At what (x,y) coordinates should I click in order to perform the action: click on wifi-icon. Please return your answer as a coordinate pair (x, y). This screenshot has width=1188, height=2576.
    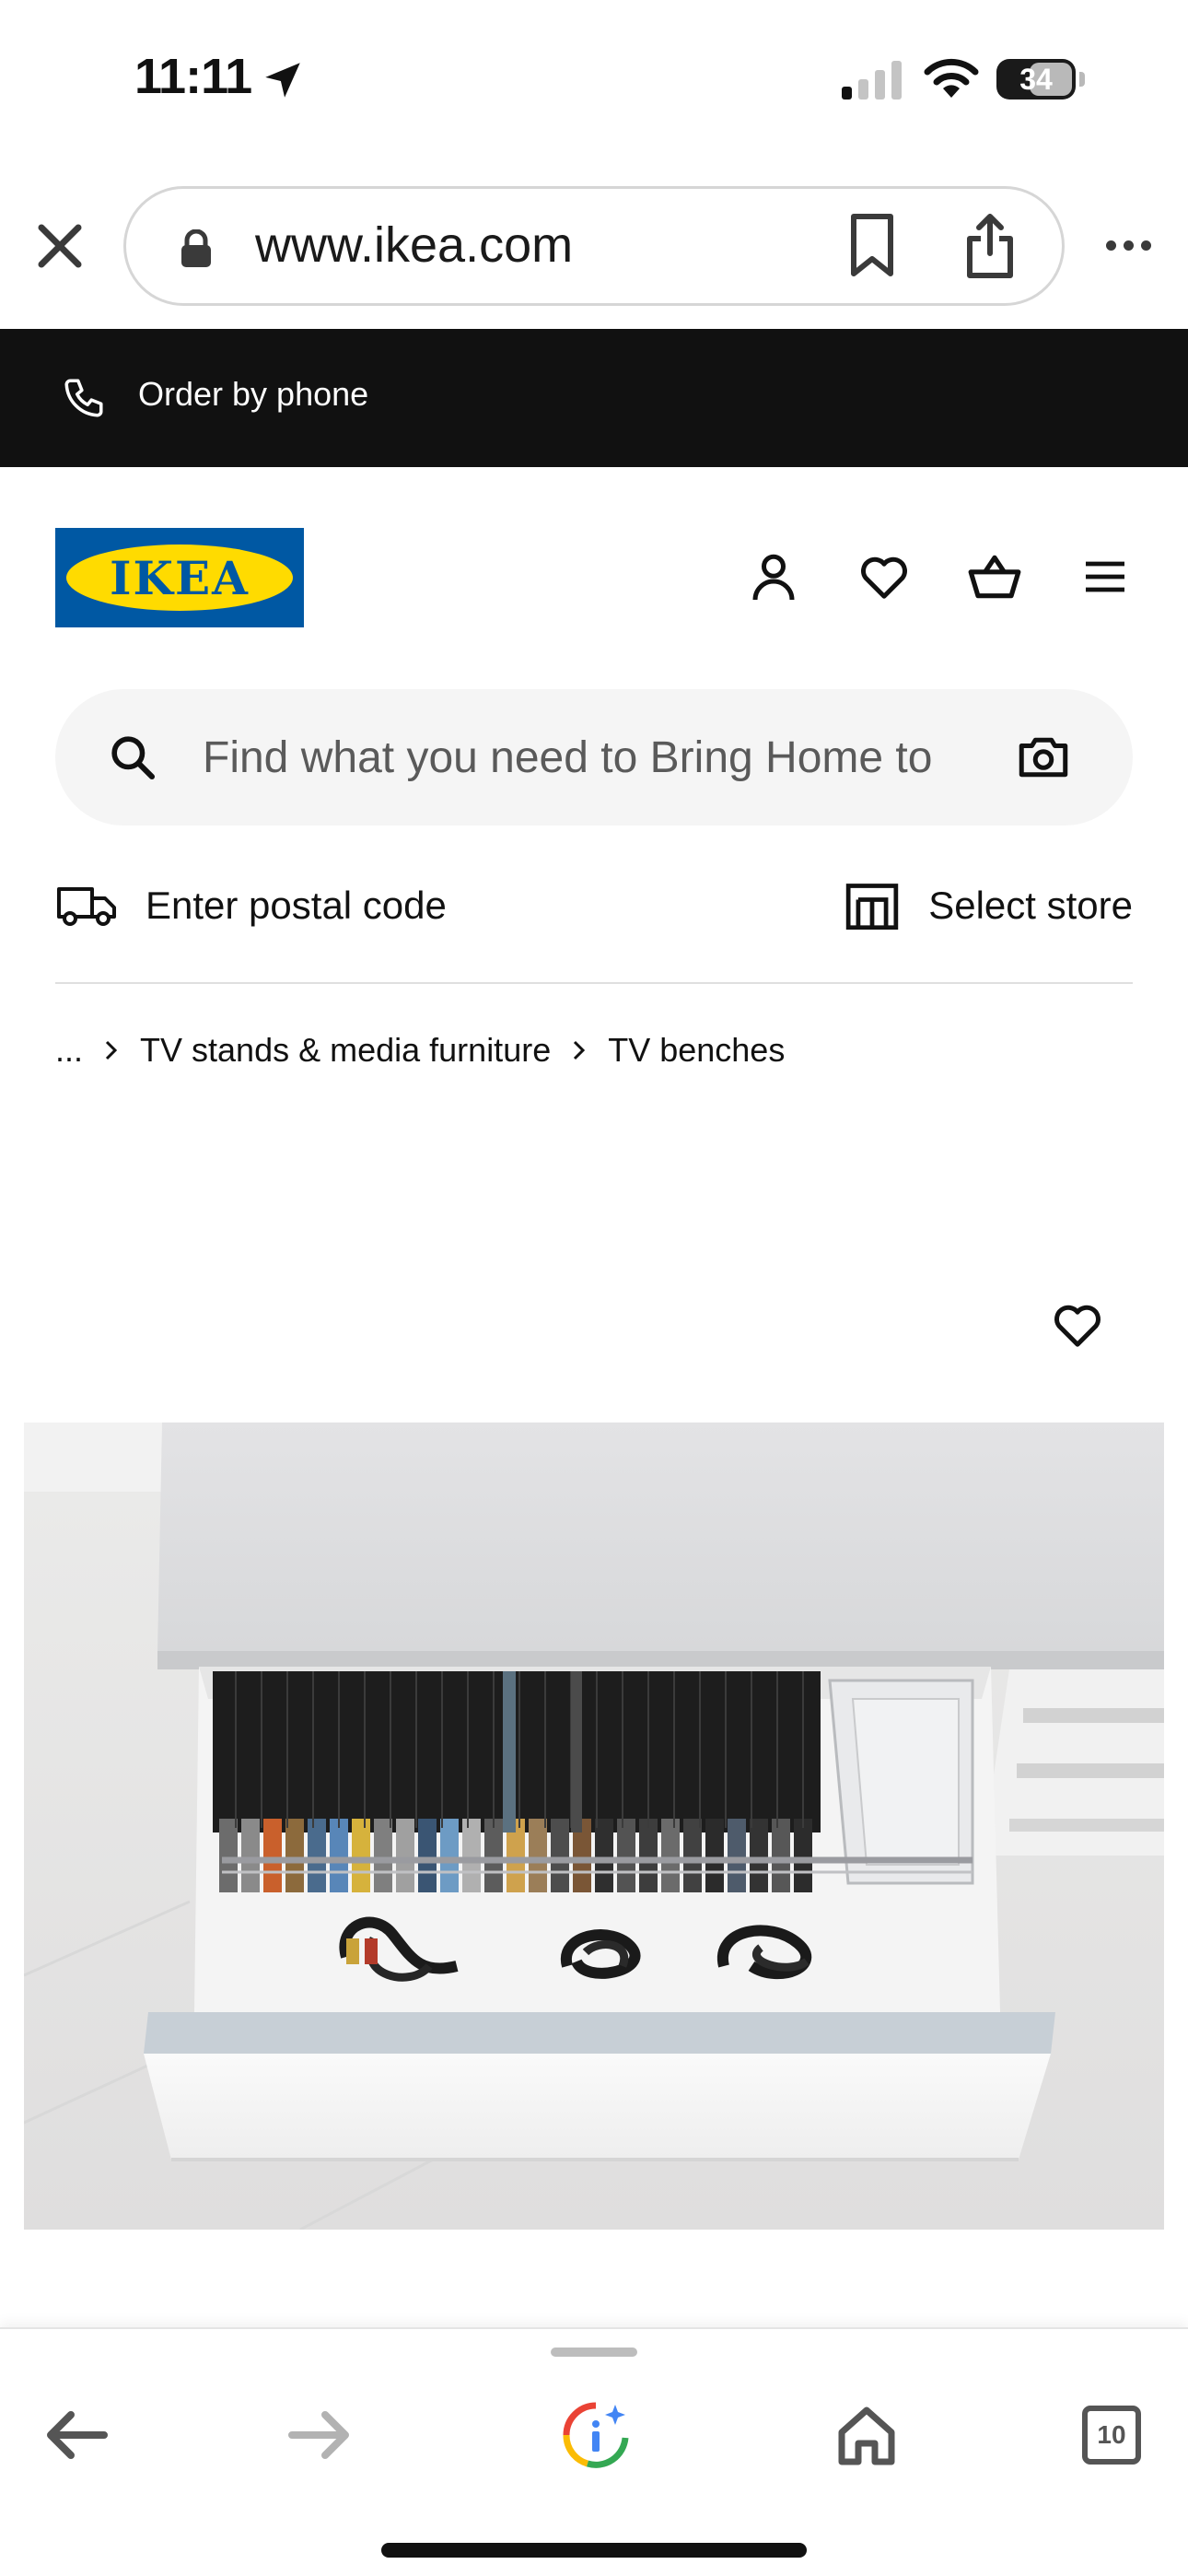
    Looking at the image, I should click on (951, 78).